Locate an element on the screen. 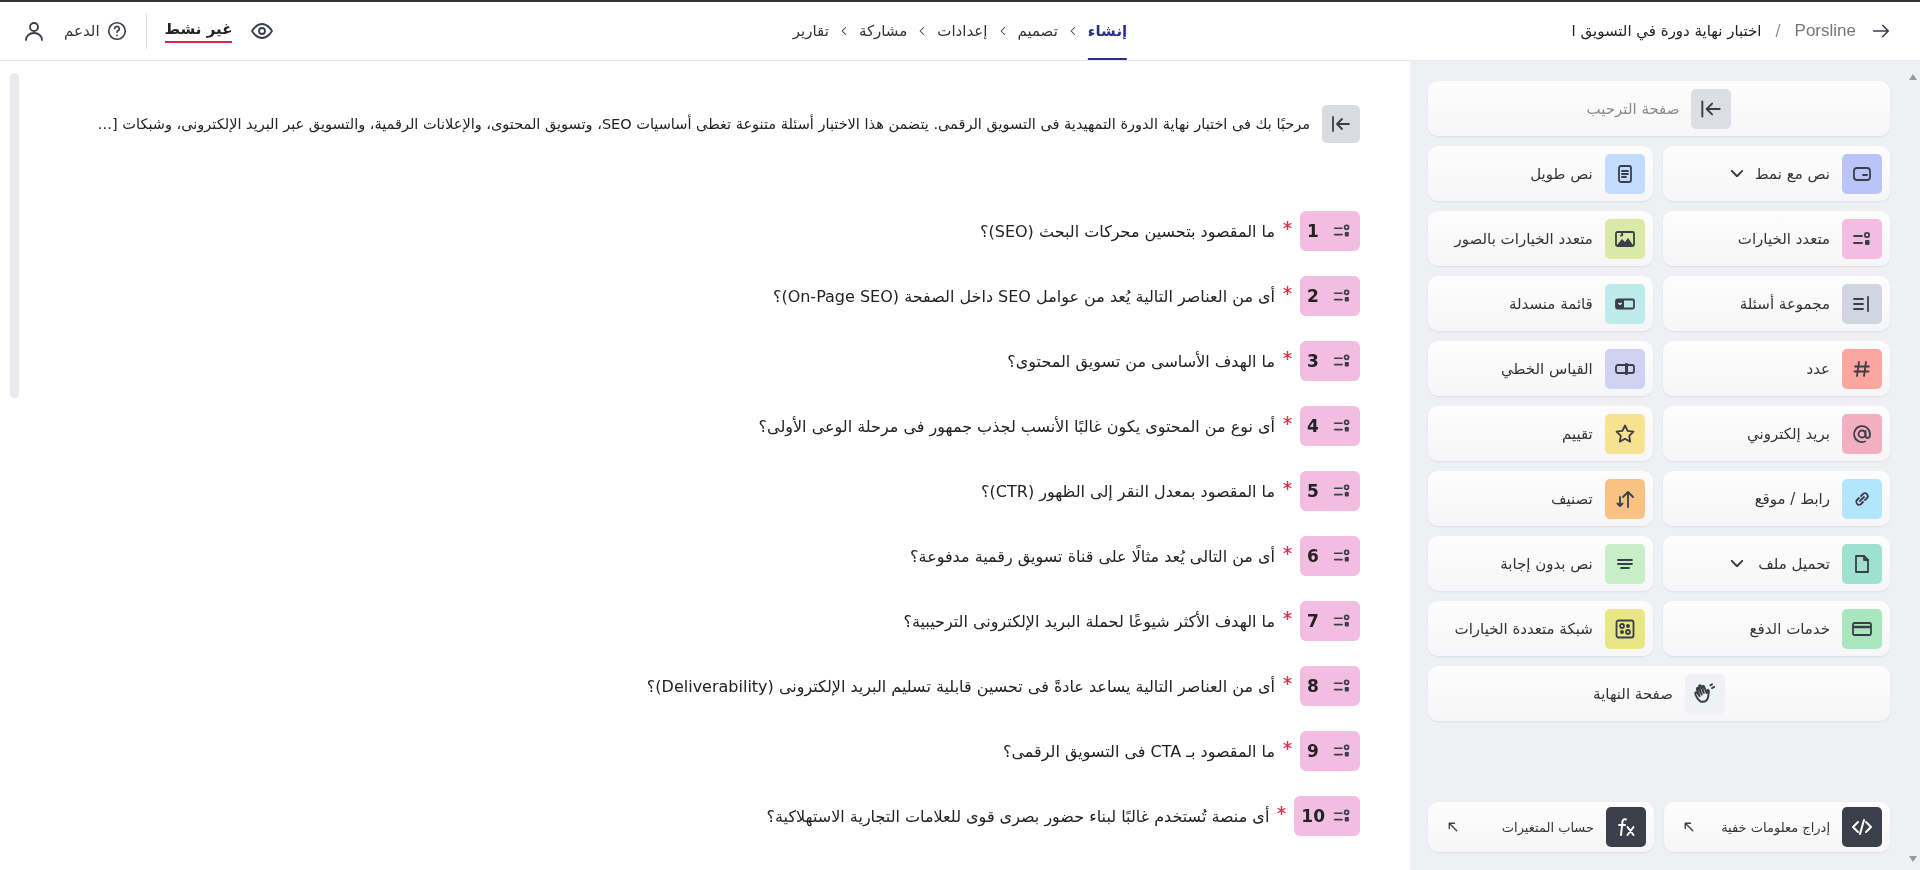  question-type-card: شبكة متعددة الخيارات is located at coordinates (1540, 628).